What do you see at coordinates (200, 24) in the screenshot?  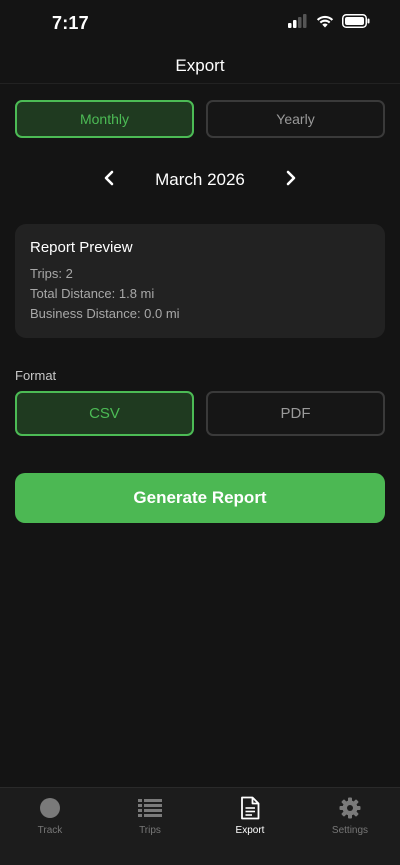 I see `status-bar: 7:17` at bounding box center [200, 24].